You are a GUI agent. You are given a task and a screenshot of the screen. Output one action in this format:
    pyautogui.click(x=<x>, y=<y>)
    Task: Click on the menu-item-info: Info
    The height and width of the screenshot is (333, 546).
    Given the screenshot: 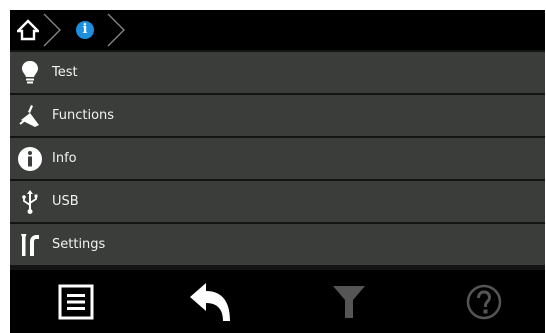 What is the action you would take?
    pyautogui.click(x=277, y=158)
    